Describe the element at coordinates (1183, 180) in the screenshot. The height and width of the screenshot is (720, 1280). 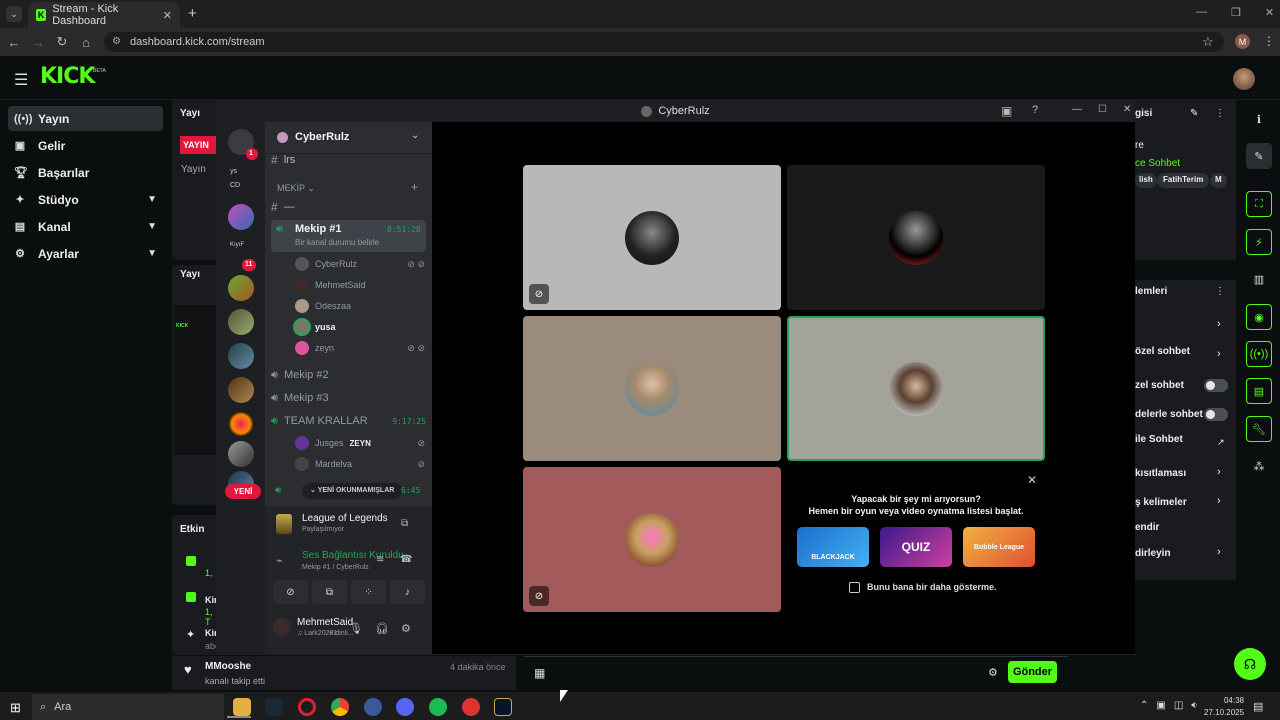
I see `tag-chip: FatihTerim` at that location.